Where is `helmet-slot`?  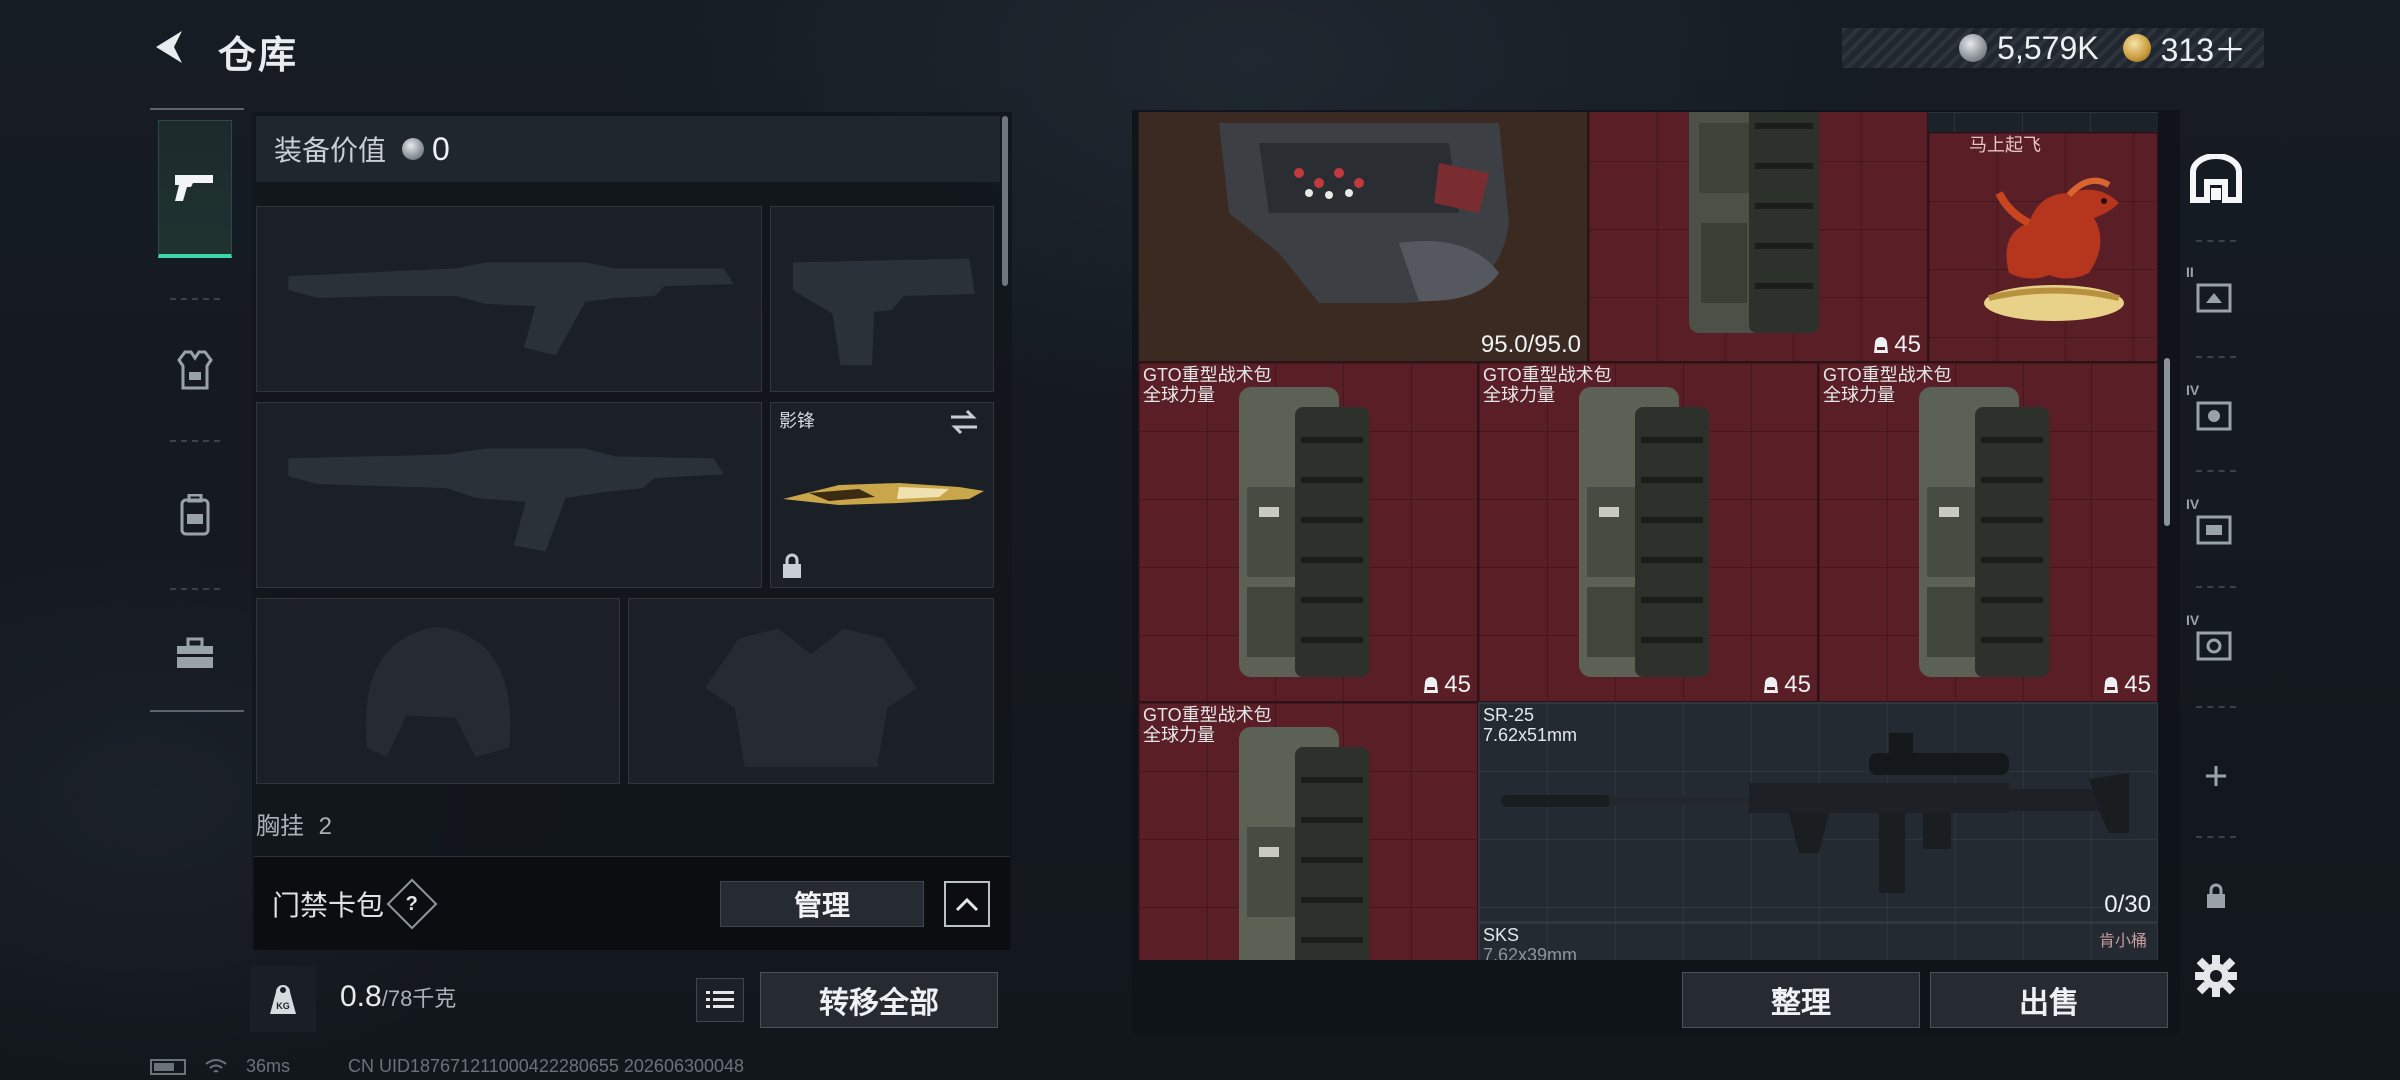 helmet-slot is located at coordinates (438, 691).